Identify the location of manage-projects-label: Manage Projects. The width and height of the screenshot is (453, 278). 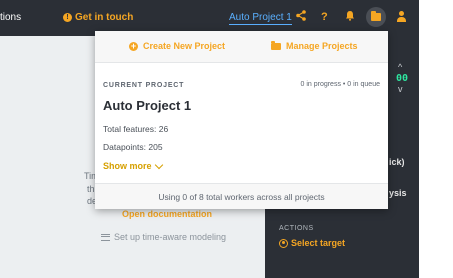
(322, 46).